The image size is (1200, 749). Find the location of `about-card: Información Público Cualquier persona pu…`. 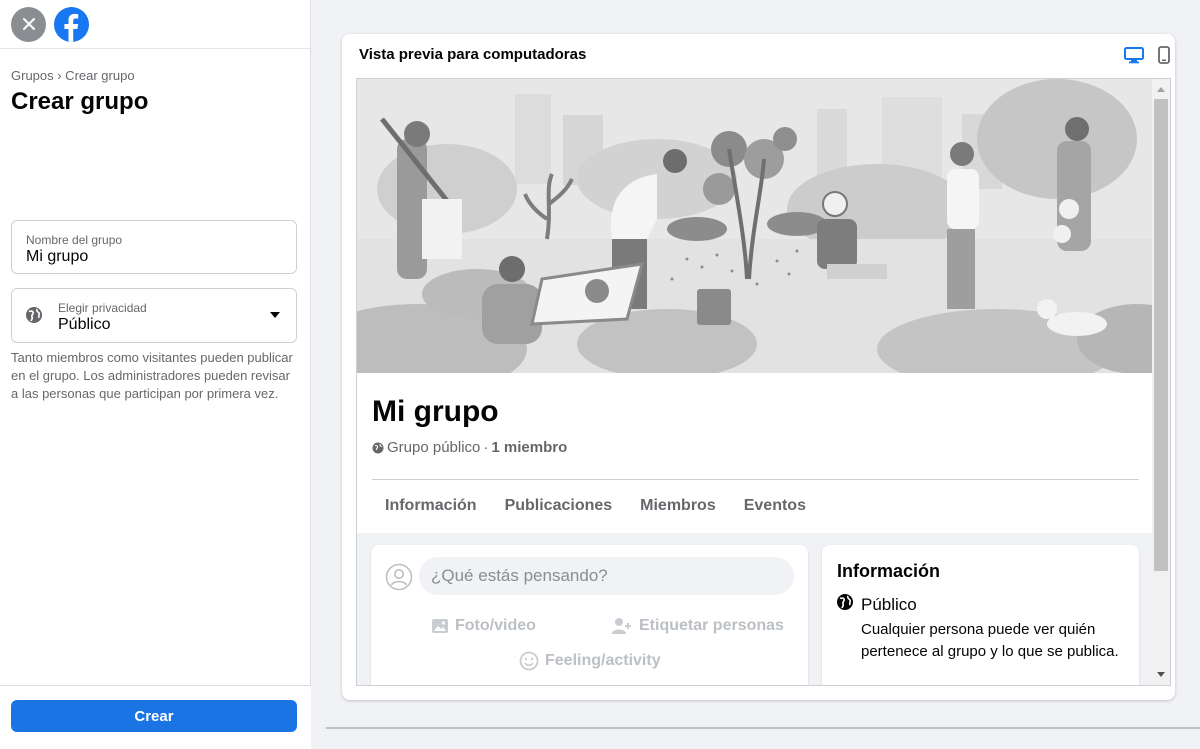

about-card: Información Público Cualquier persona pu… is located at coordinates (980, 615).